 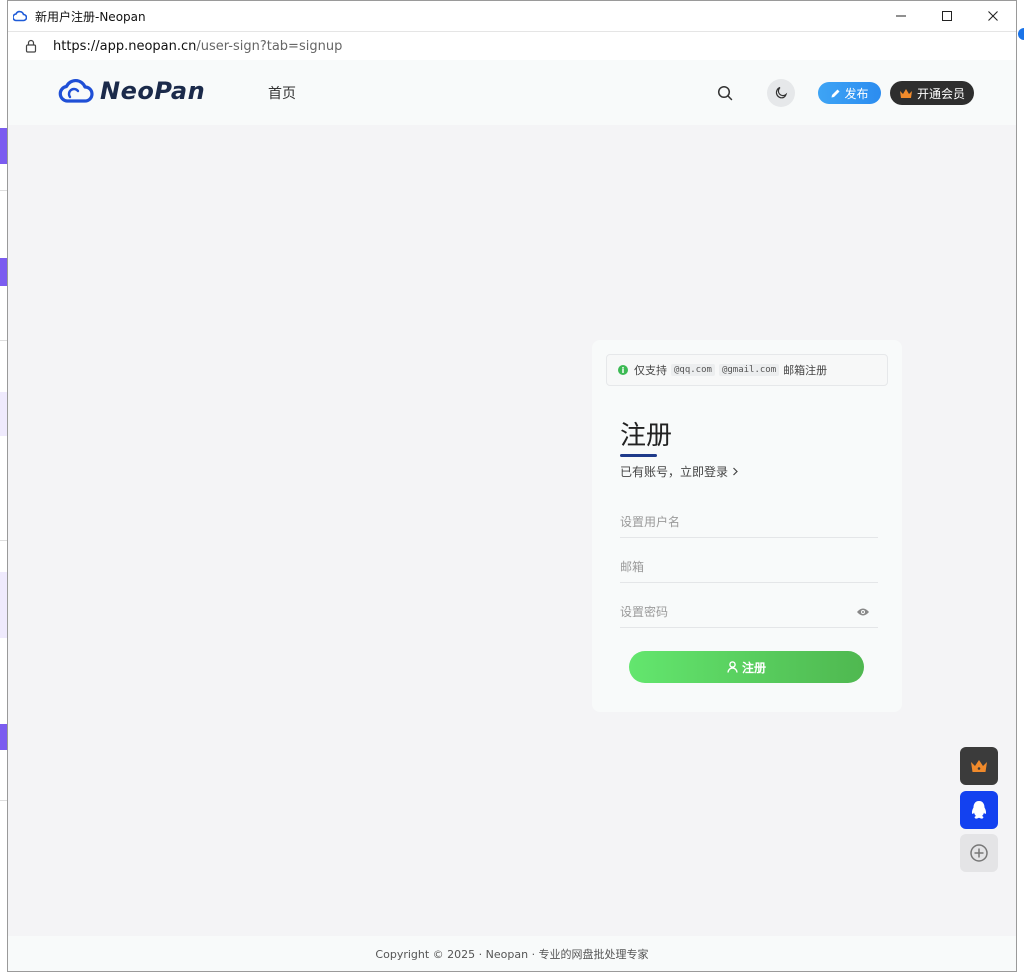 I want to click on qq-penguin-icon, so click(x=979, y=810).